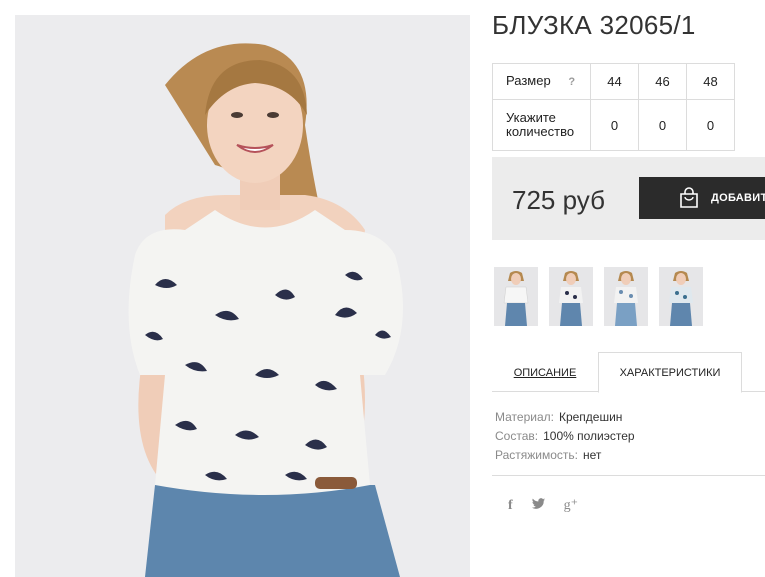 The image size is (765, 577). What do you see at coordinates (538, 505) in the screenshot?
I see `twitter-icon` at bounding box center [538, 505].